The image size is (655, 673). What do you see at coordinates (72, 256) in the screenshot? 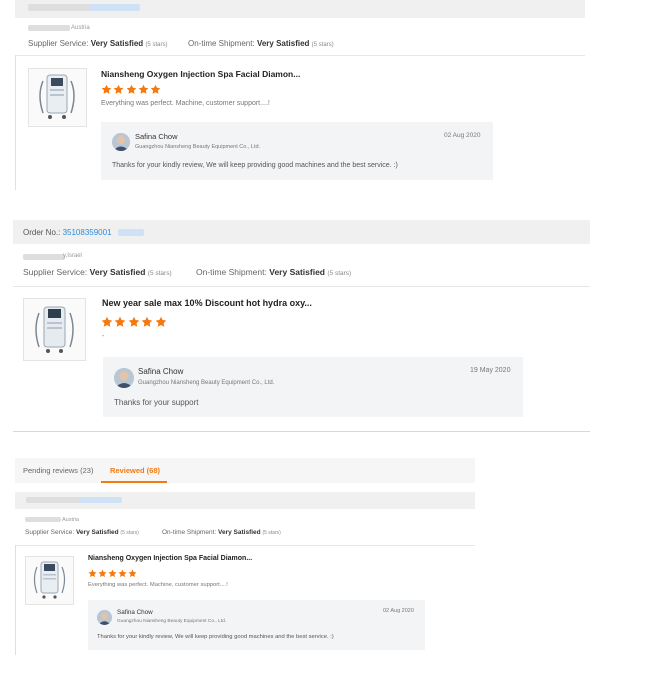
I see `buyer-country: y,Israel` at bounding box center [72, 256].